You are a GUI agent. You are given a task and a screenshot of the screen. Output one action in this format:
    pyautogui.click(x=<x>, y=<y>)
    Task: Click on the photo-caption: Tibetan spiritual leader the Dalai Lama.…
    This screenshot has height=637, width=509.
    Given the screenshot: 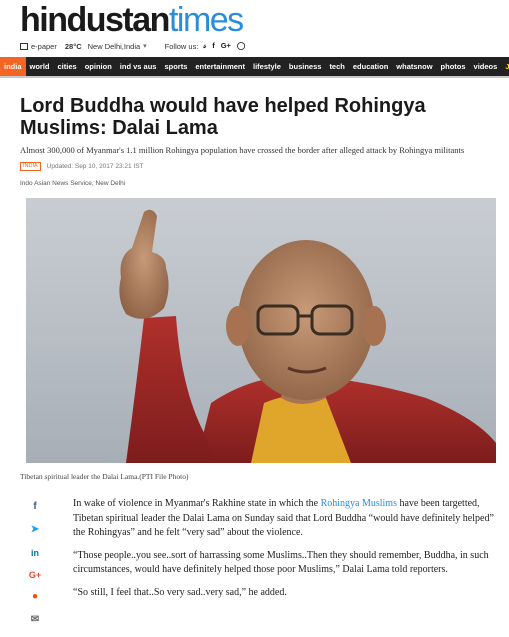 What is the action you would take?
    pyautogui.click(x=104, y=476)
    